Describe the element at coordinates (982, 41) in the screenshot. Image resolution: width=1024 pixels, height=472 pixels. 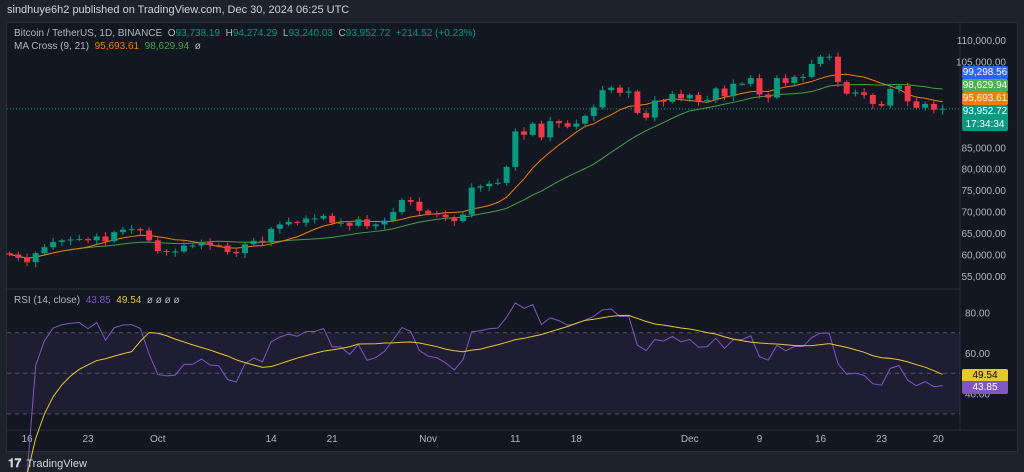
I see `price-axis-label: 110,000.00` at that location.